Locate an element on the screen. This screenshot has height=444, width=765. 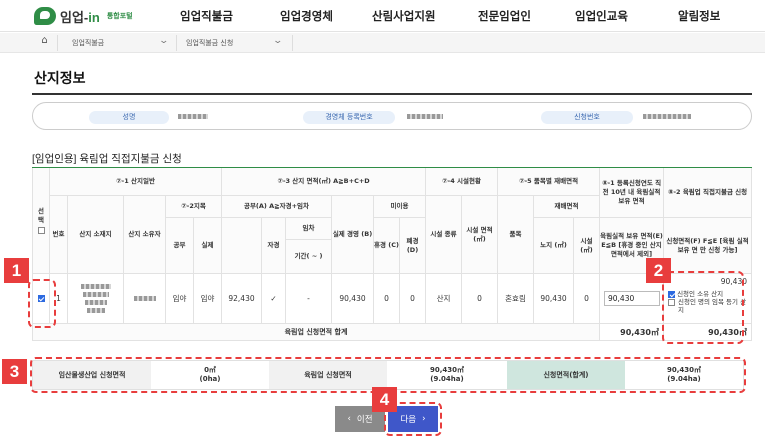
row-lease: - is located at coordinates (309, 299).